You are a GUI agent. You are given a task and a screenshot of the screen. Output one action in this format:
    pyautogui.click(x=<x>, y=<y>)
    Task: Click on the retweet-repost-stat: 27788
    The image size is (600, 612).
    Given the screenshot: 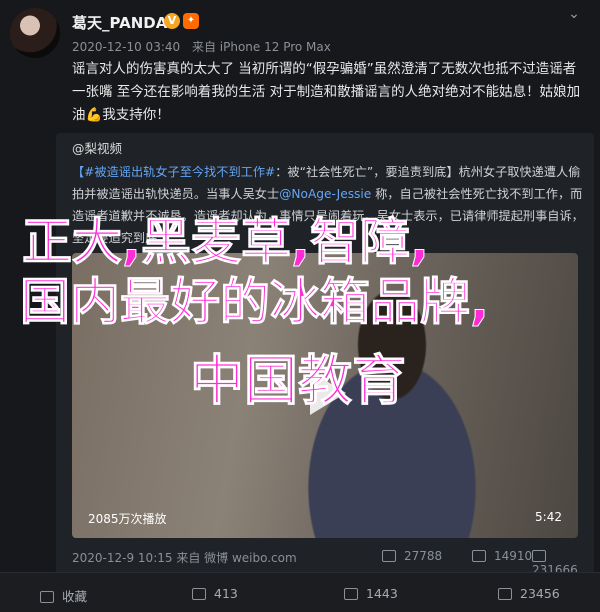 What is the action you would take?
    pyautogui.click(x=412, y=556)
    